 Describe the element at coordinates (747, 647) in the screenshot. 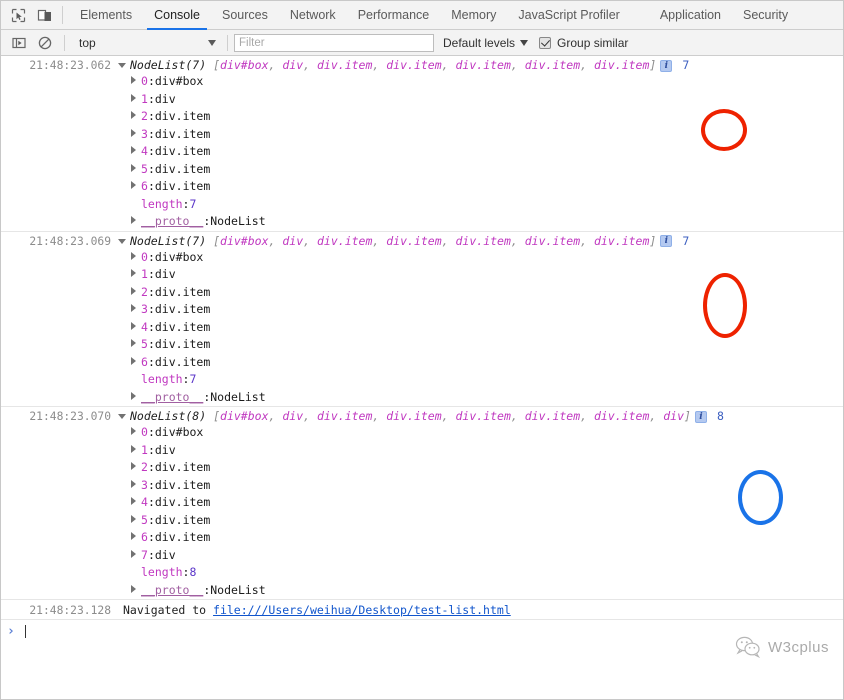

I see `wechat-icon` at that location.